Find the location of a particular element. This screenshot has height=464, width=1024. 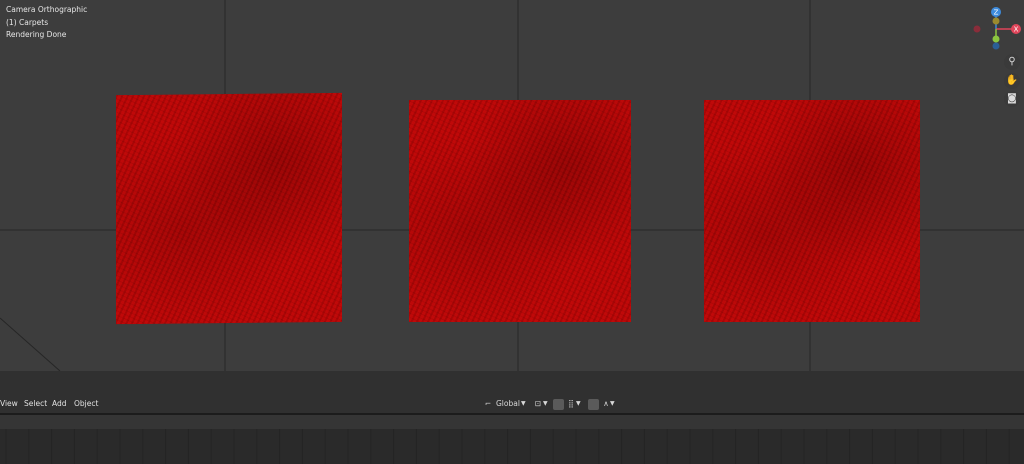

snap-grid-icon: ⣿ is located at coordinates (571, 404).